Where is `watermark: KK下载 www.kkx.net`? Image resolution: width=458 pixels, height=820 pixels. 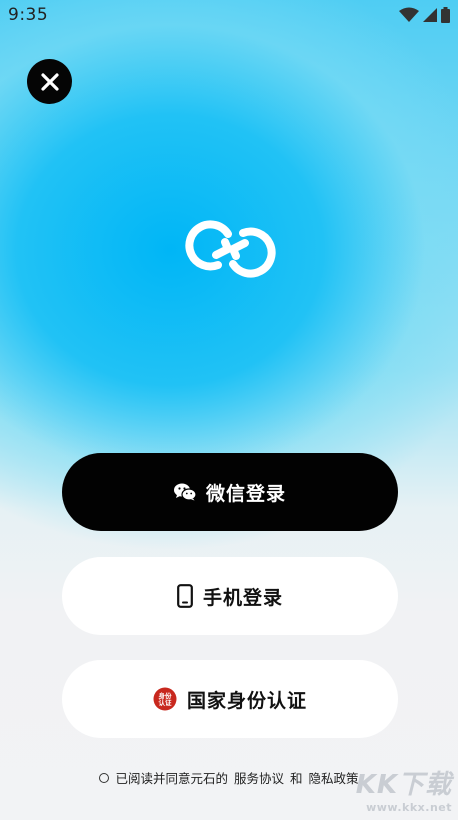
watermark: KK下载 www.kkx.net is located at coordinates (404, 789).